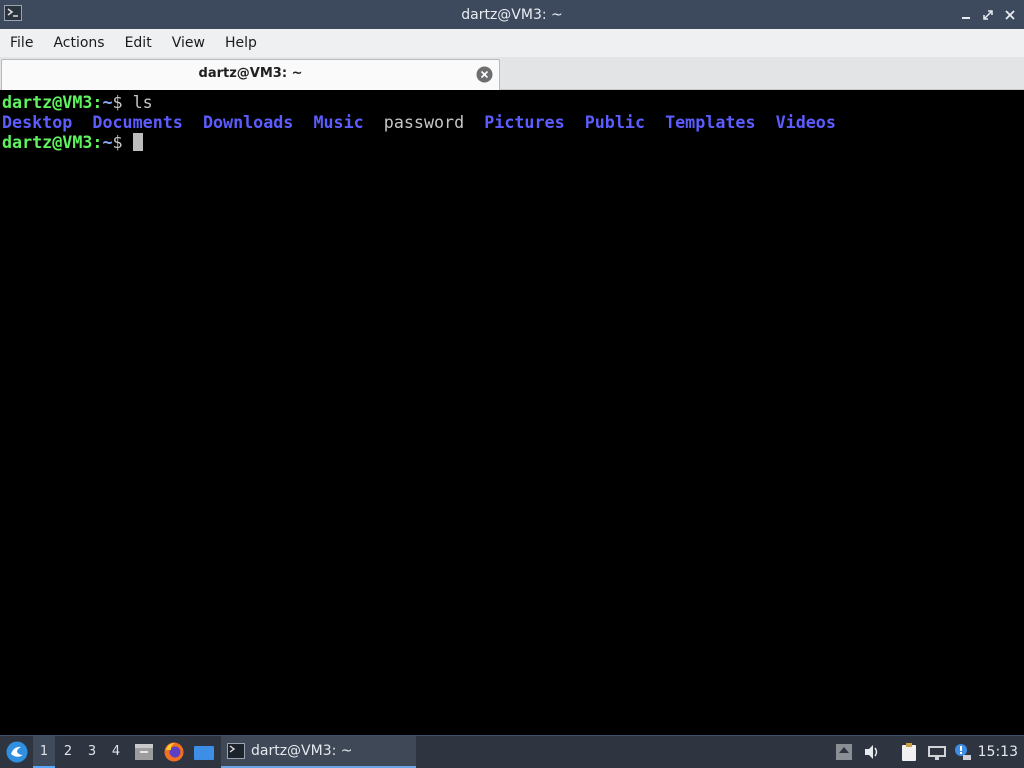 The width and height of the screenshot is (1024, 768). I want to click on restore-icon, so click(988, 14).